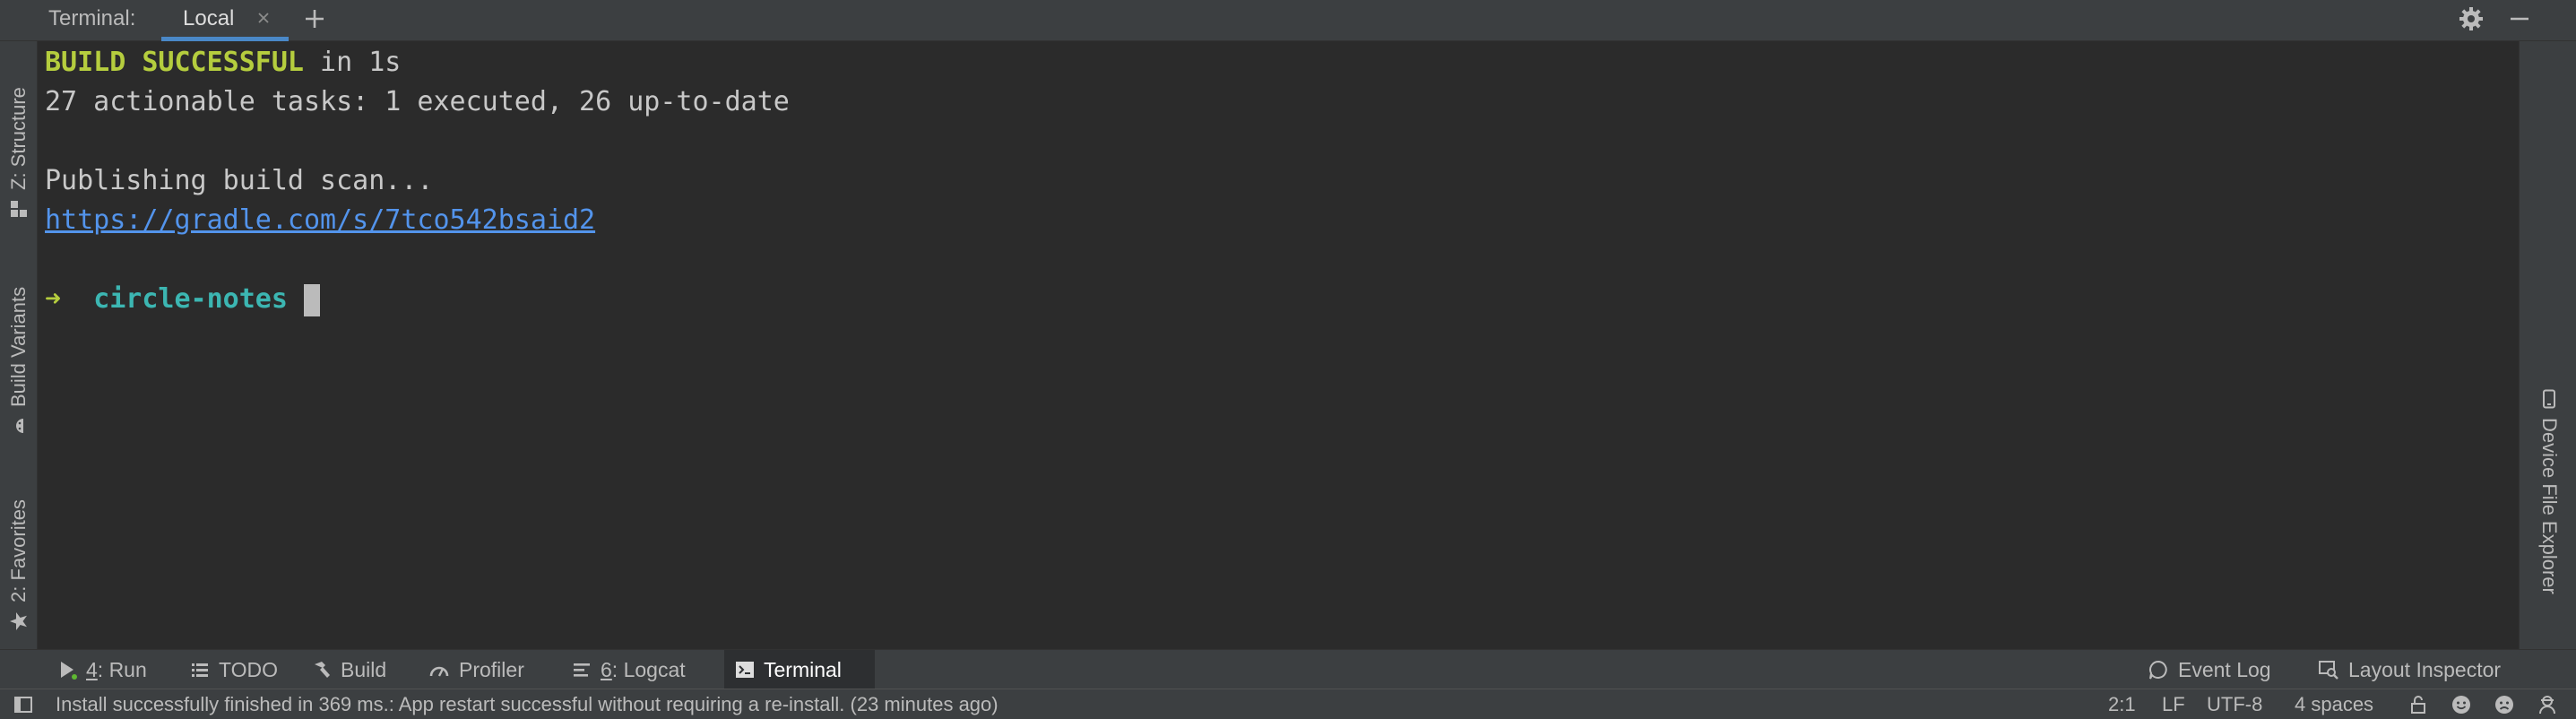 This screenshot has height=719, width=2576. What do you see at coordinates (2234, 704) in the screenshot?
I see `file-encoding: UTF-8` at bounding box center [2234, 704].